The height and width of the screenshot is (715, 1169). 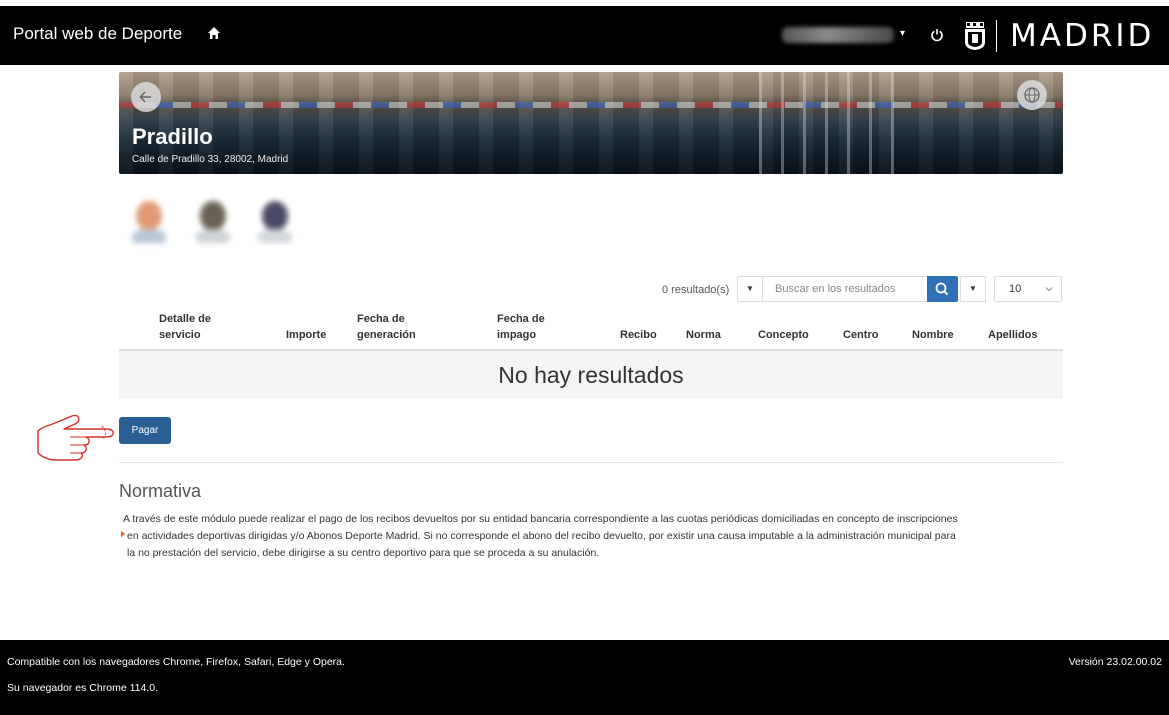 I want to click on column-header-importe: Importe, so click(x=306, y=335).